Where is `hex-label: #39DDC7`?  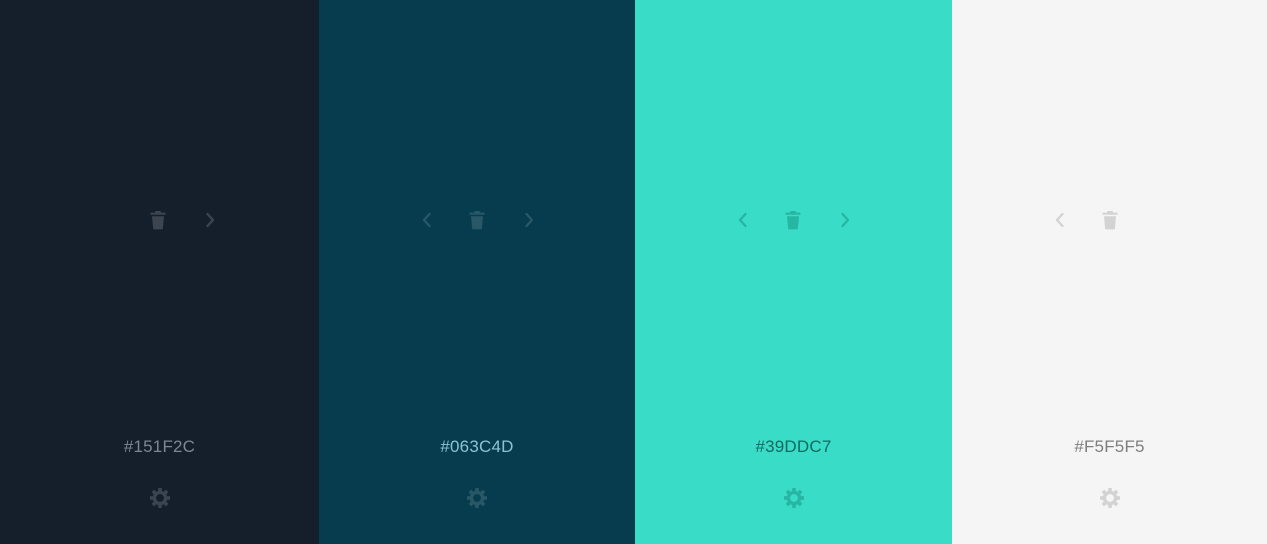
hex-label: #39DDC7 is located at coordinates (793, 447).